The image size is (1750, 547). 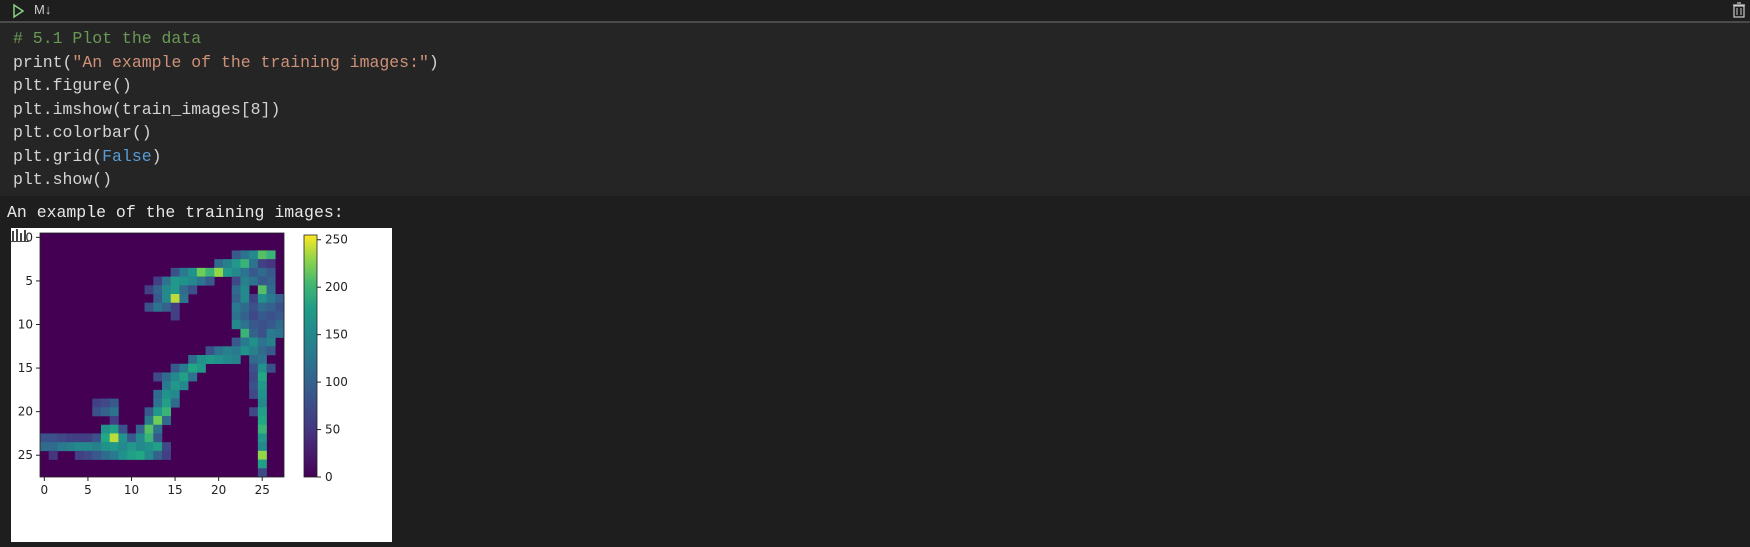 I want to click on x-tick-label: 10, so click(x=131, y=490).